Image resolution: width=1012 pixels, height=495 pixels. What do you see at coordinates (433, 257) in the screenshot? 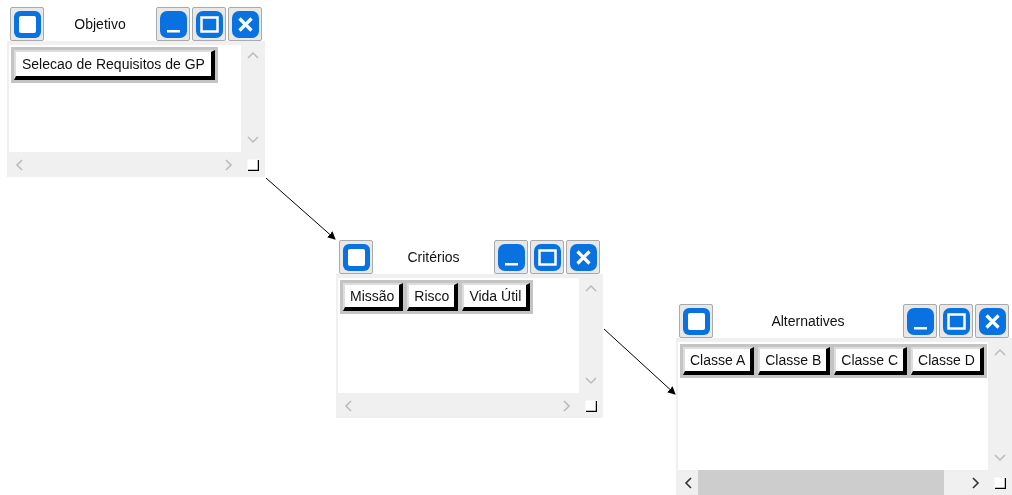
I see `window-title: Critérios` at bounding box center [433, 257].